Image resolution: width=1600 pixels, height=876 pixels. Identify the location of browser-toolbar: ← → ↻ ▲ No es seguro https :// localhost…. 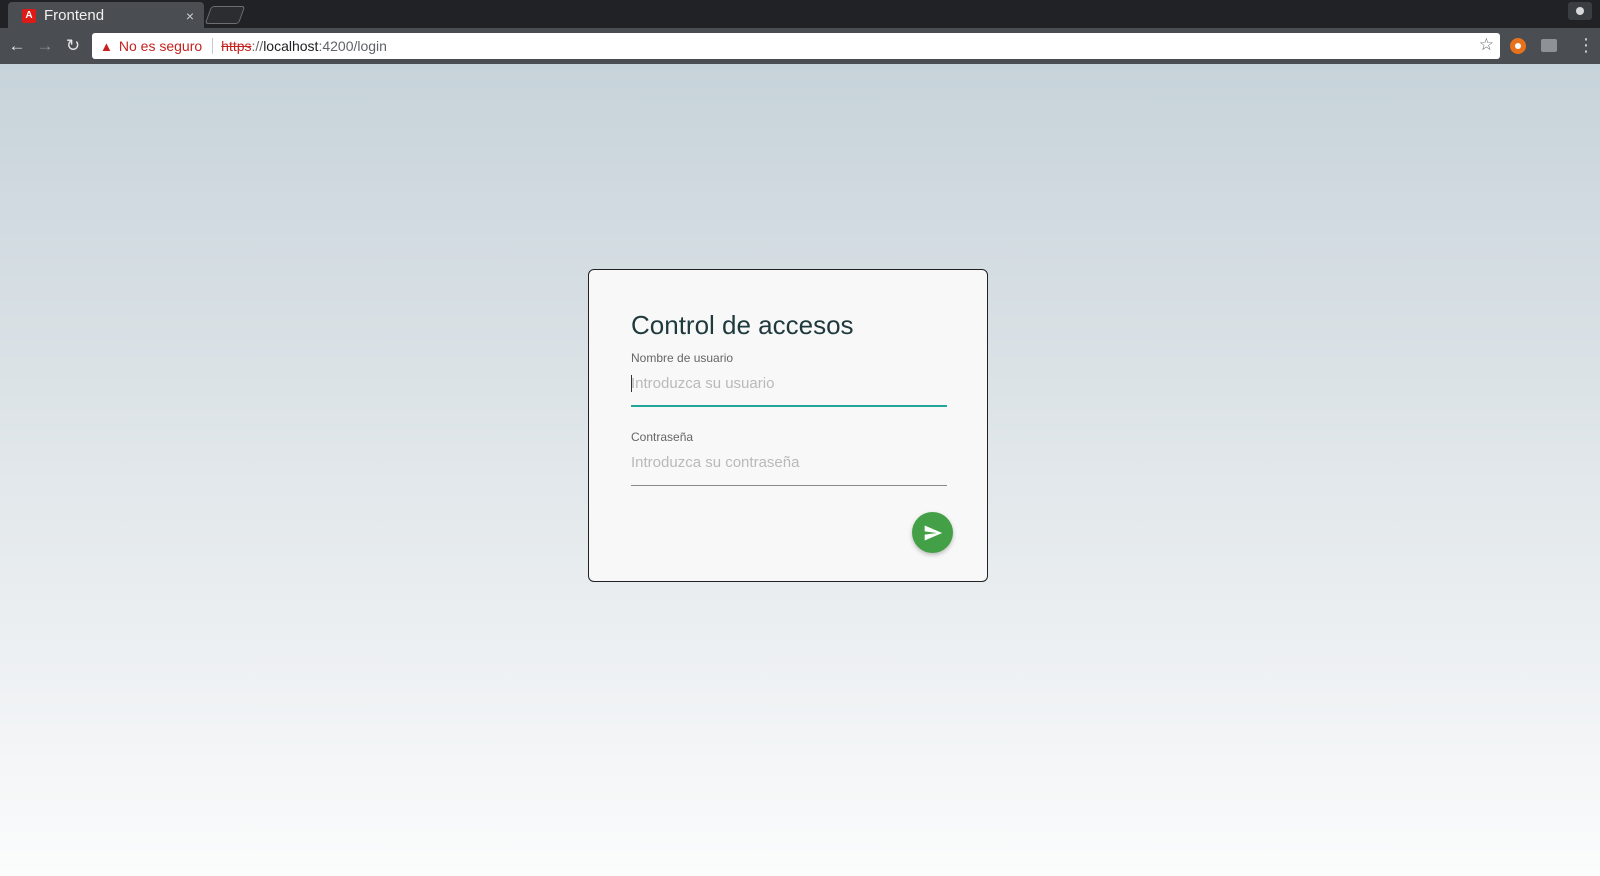
(800, 46).